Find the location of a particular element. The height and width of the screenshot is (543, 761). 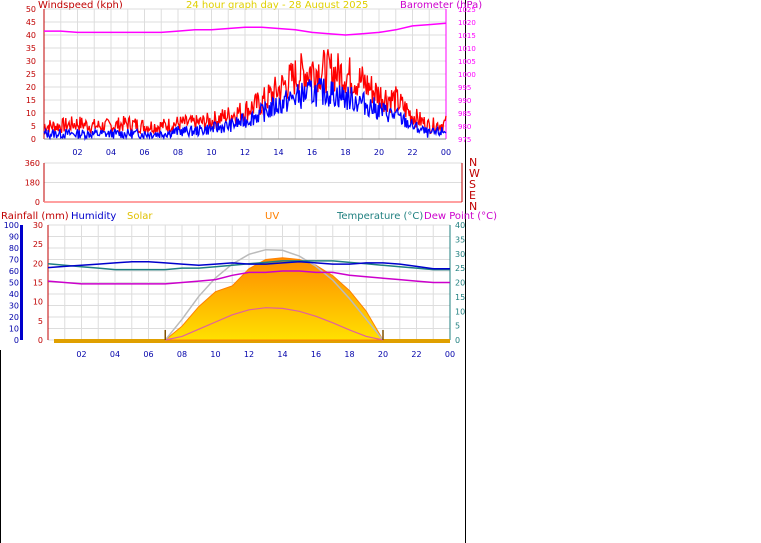

y-tick-label: 50 is located at coordinates (31, 9).